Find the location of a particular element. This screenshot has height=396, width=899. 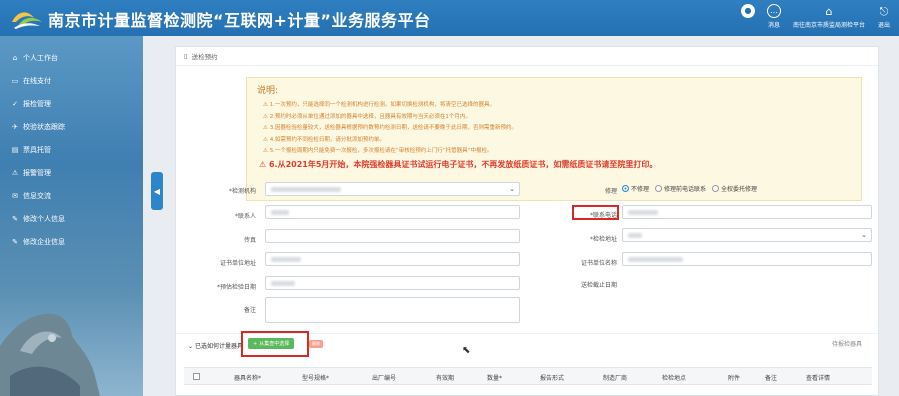

delete-tag: 删除 is located at coordinates (316, 344).